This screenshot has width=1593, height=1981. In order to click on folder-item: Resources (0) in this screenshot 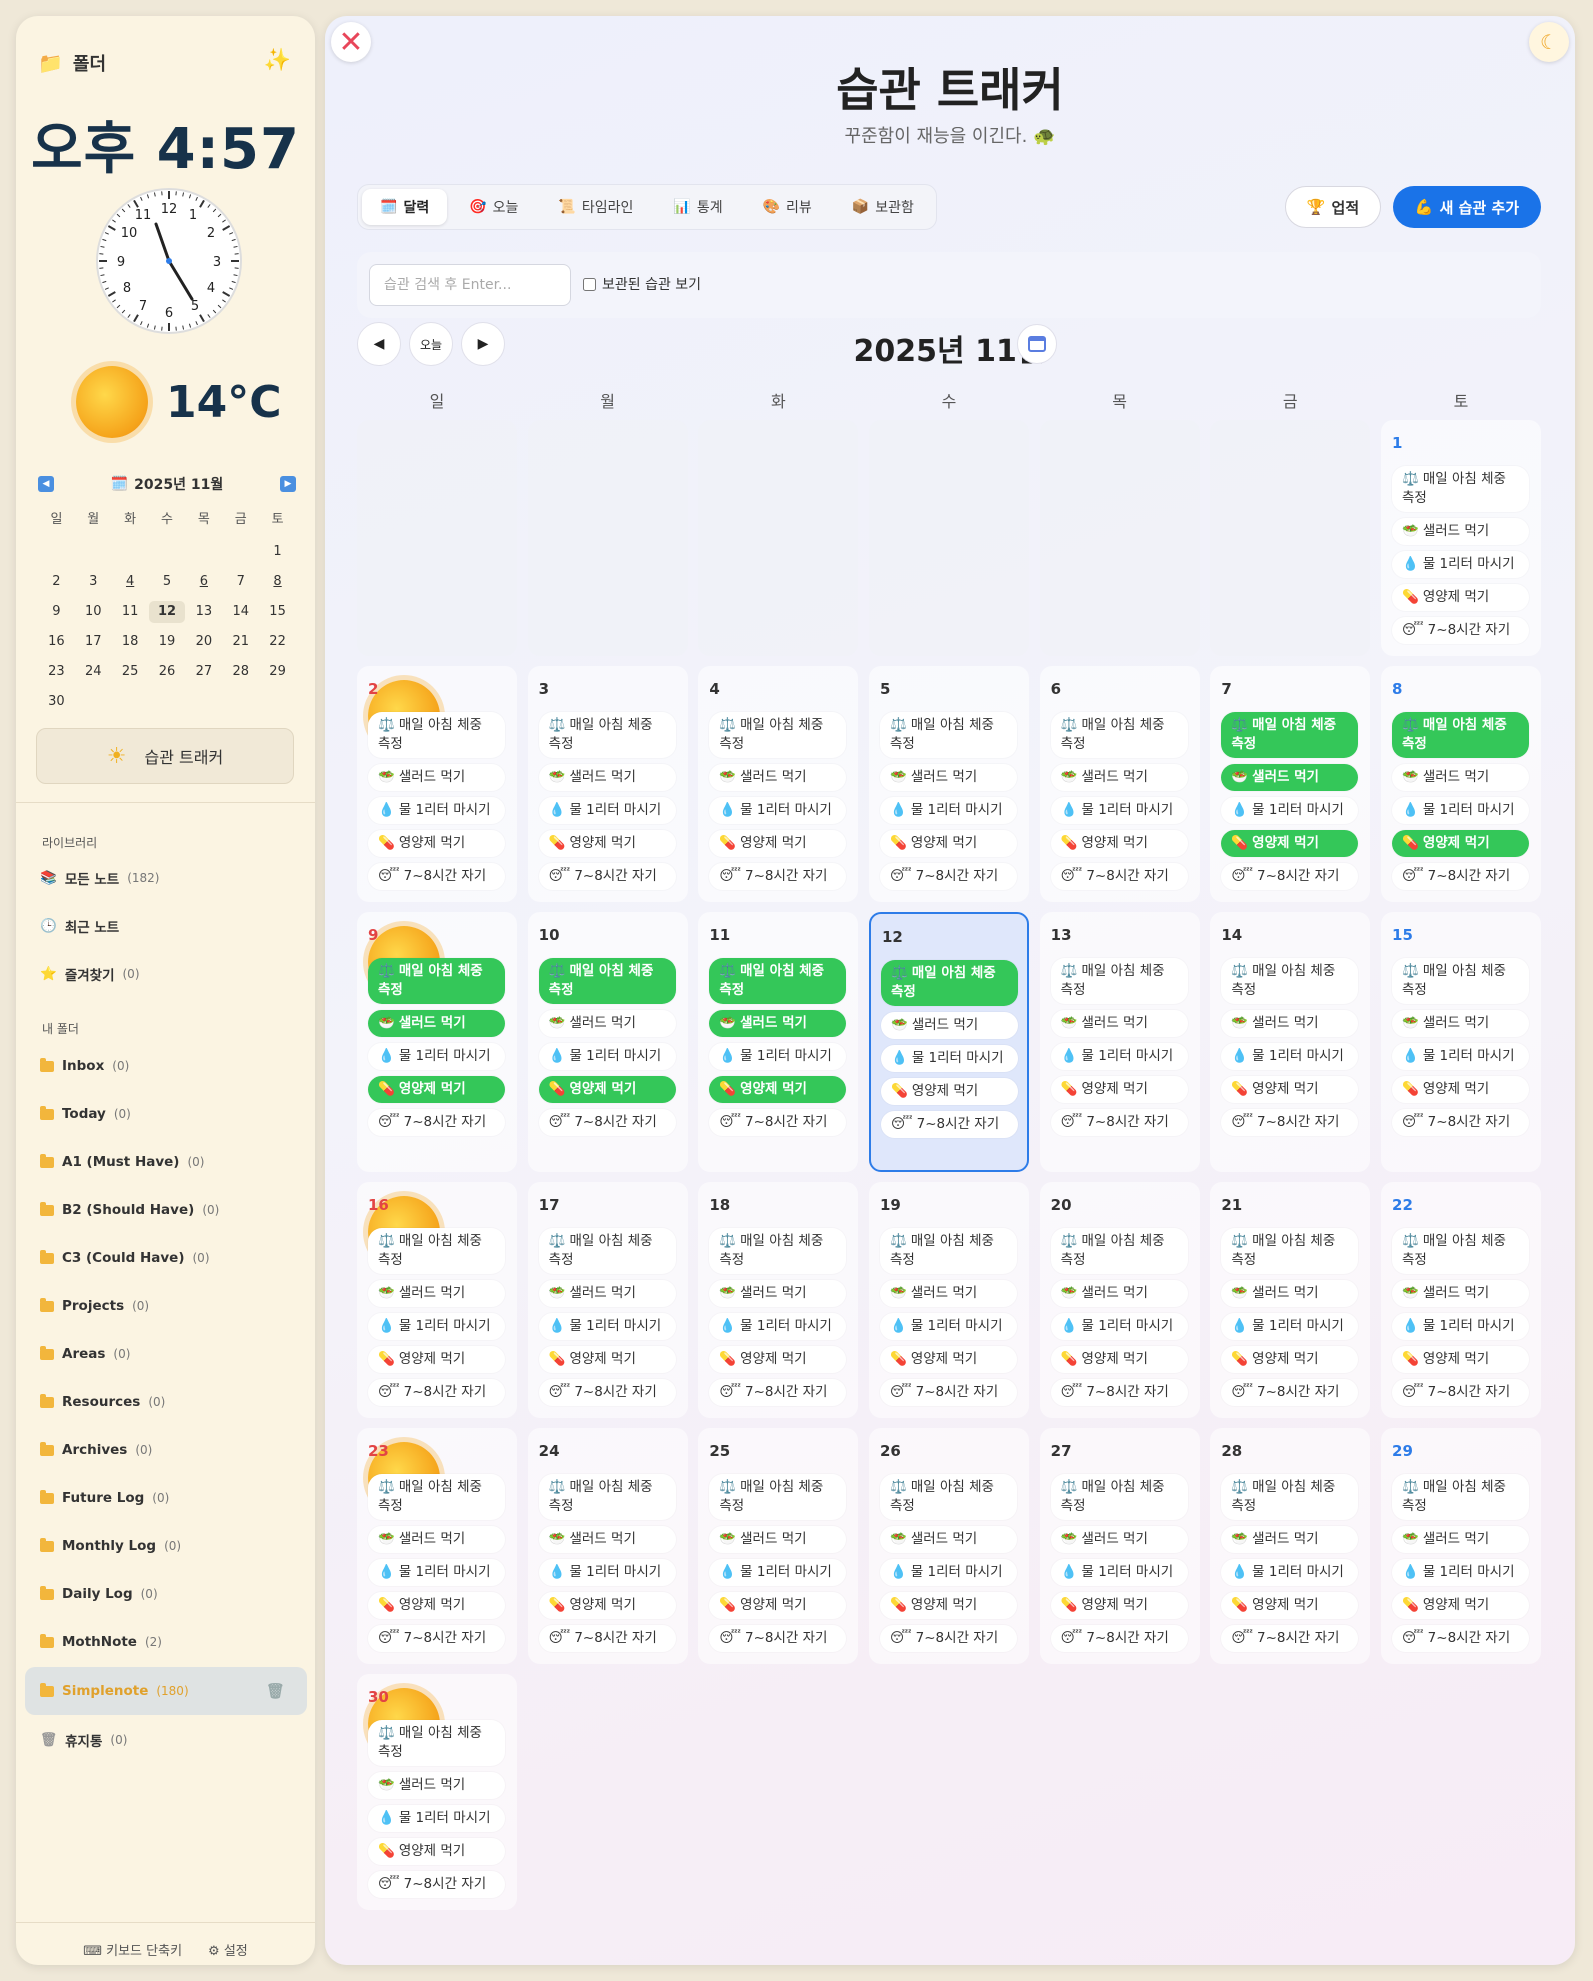, I will do `click(175, 1401)`.